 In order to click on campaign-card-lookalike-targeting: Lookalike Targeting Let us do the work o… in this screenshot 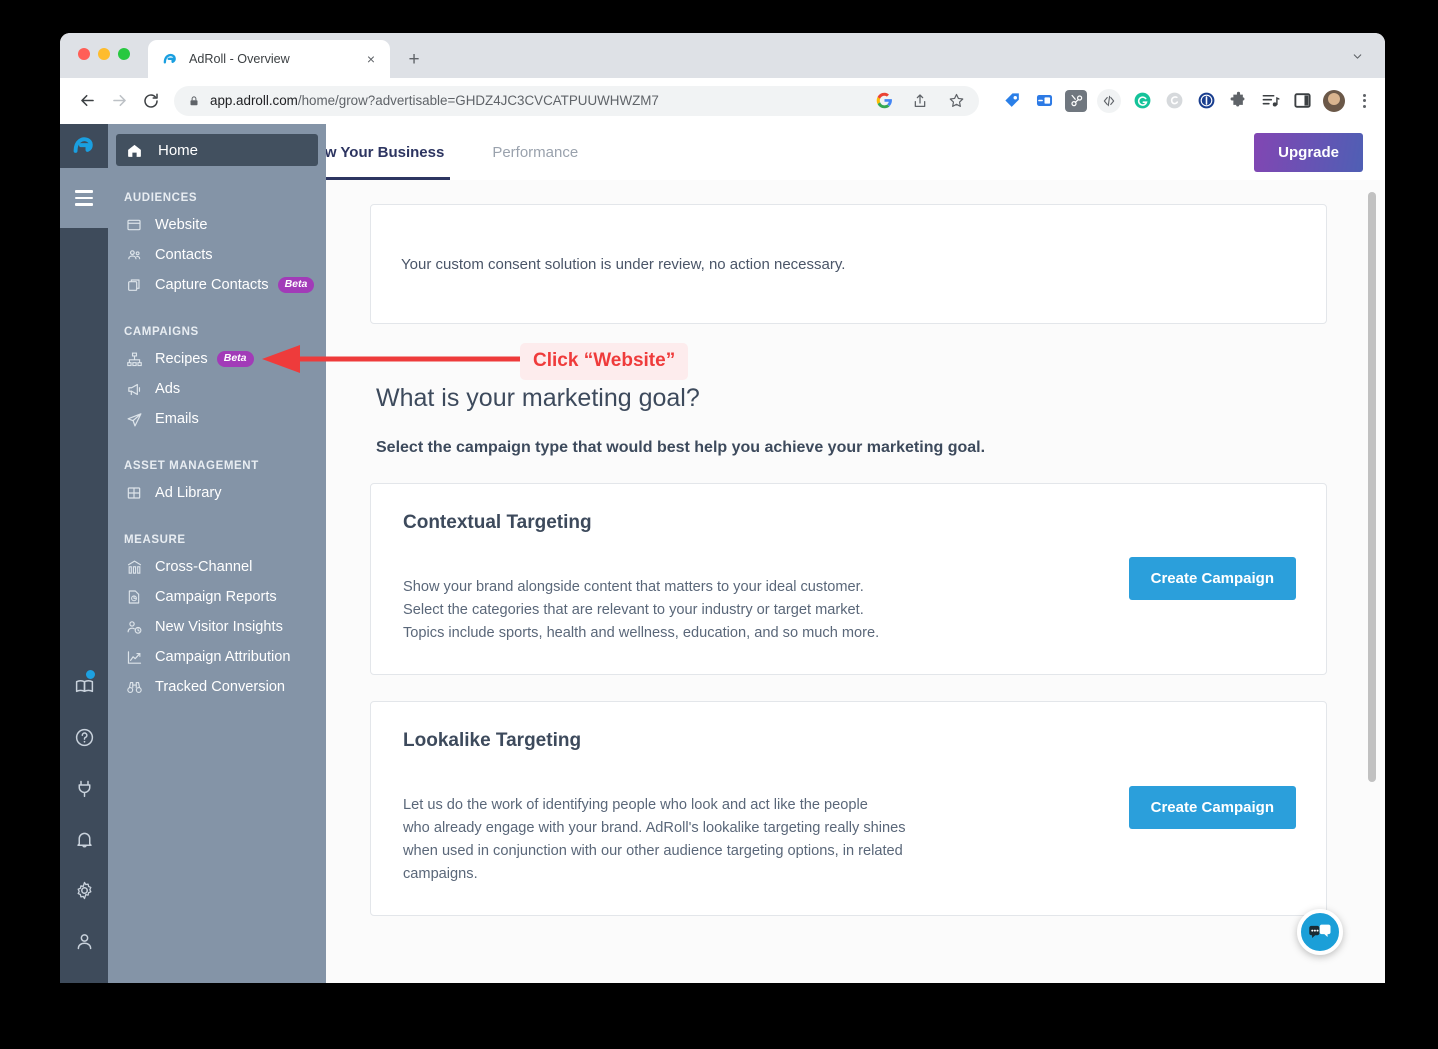, I will do `click(848, 809)`.